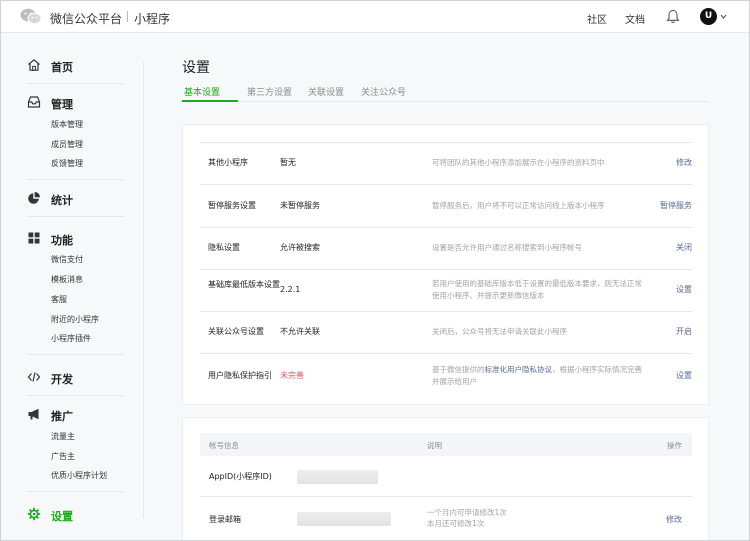 The height and width of the screenshot is (541, 750). Describe the element at coordinates (456, 523) in the screenshot. I see `account-description: 本月还可修改1次` at that location.